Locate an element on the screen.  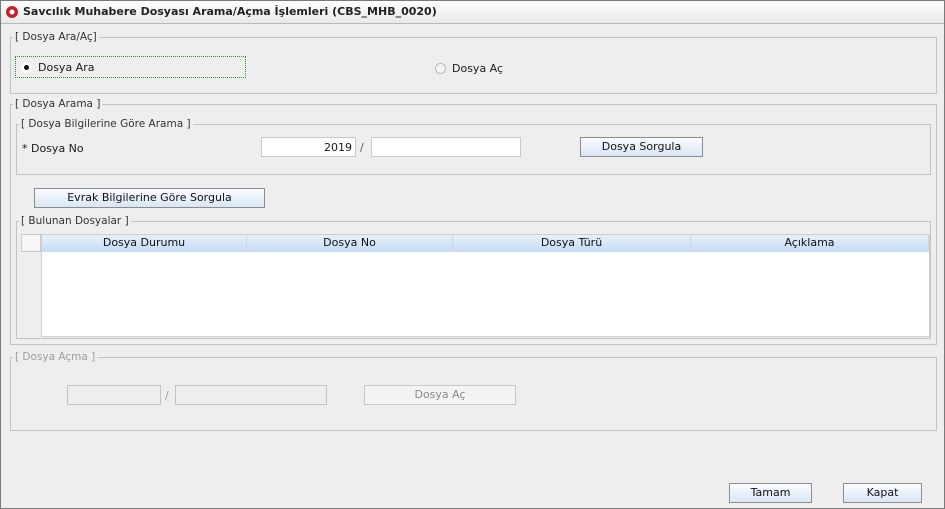
dosya-acma-number-input is located at coordinates (251, 395).